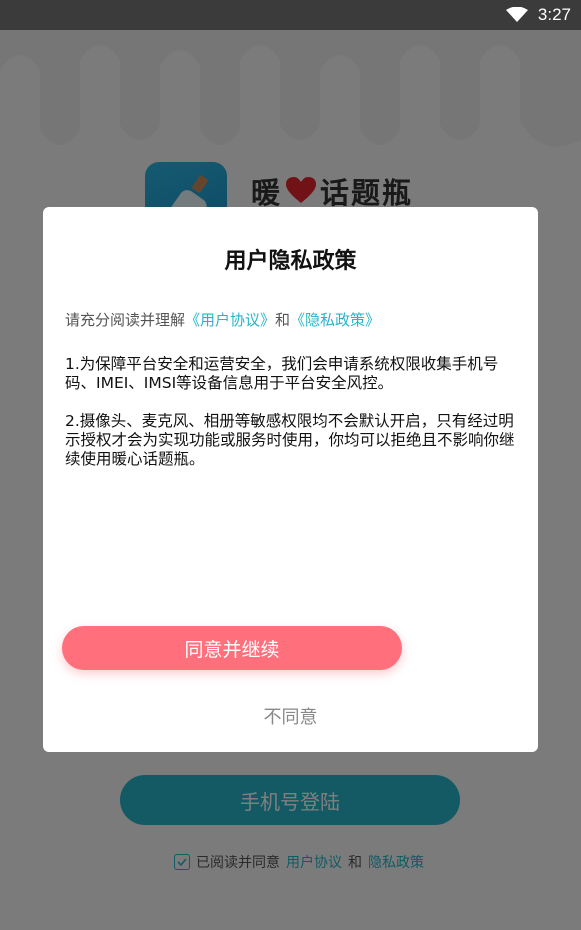  Describe the element at coordinates (230, 320) in the screenshot. I see `dialog-user-agreement-link: 《用户协议》` at that location.